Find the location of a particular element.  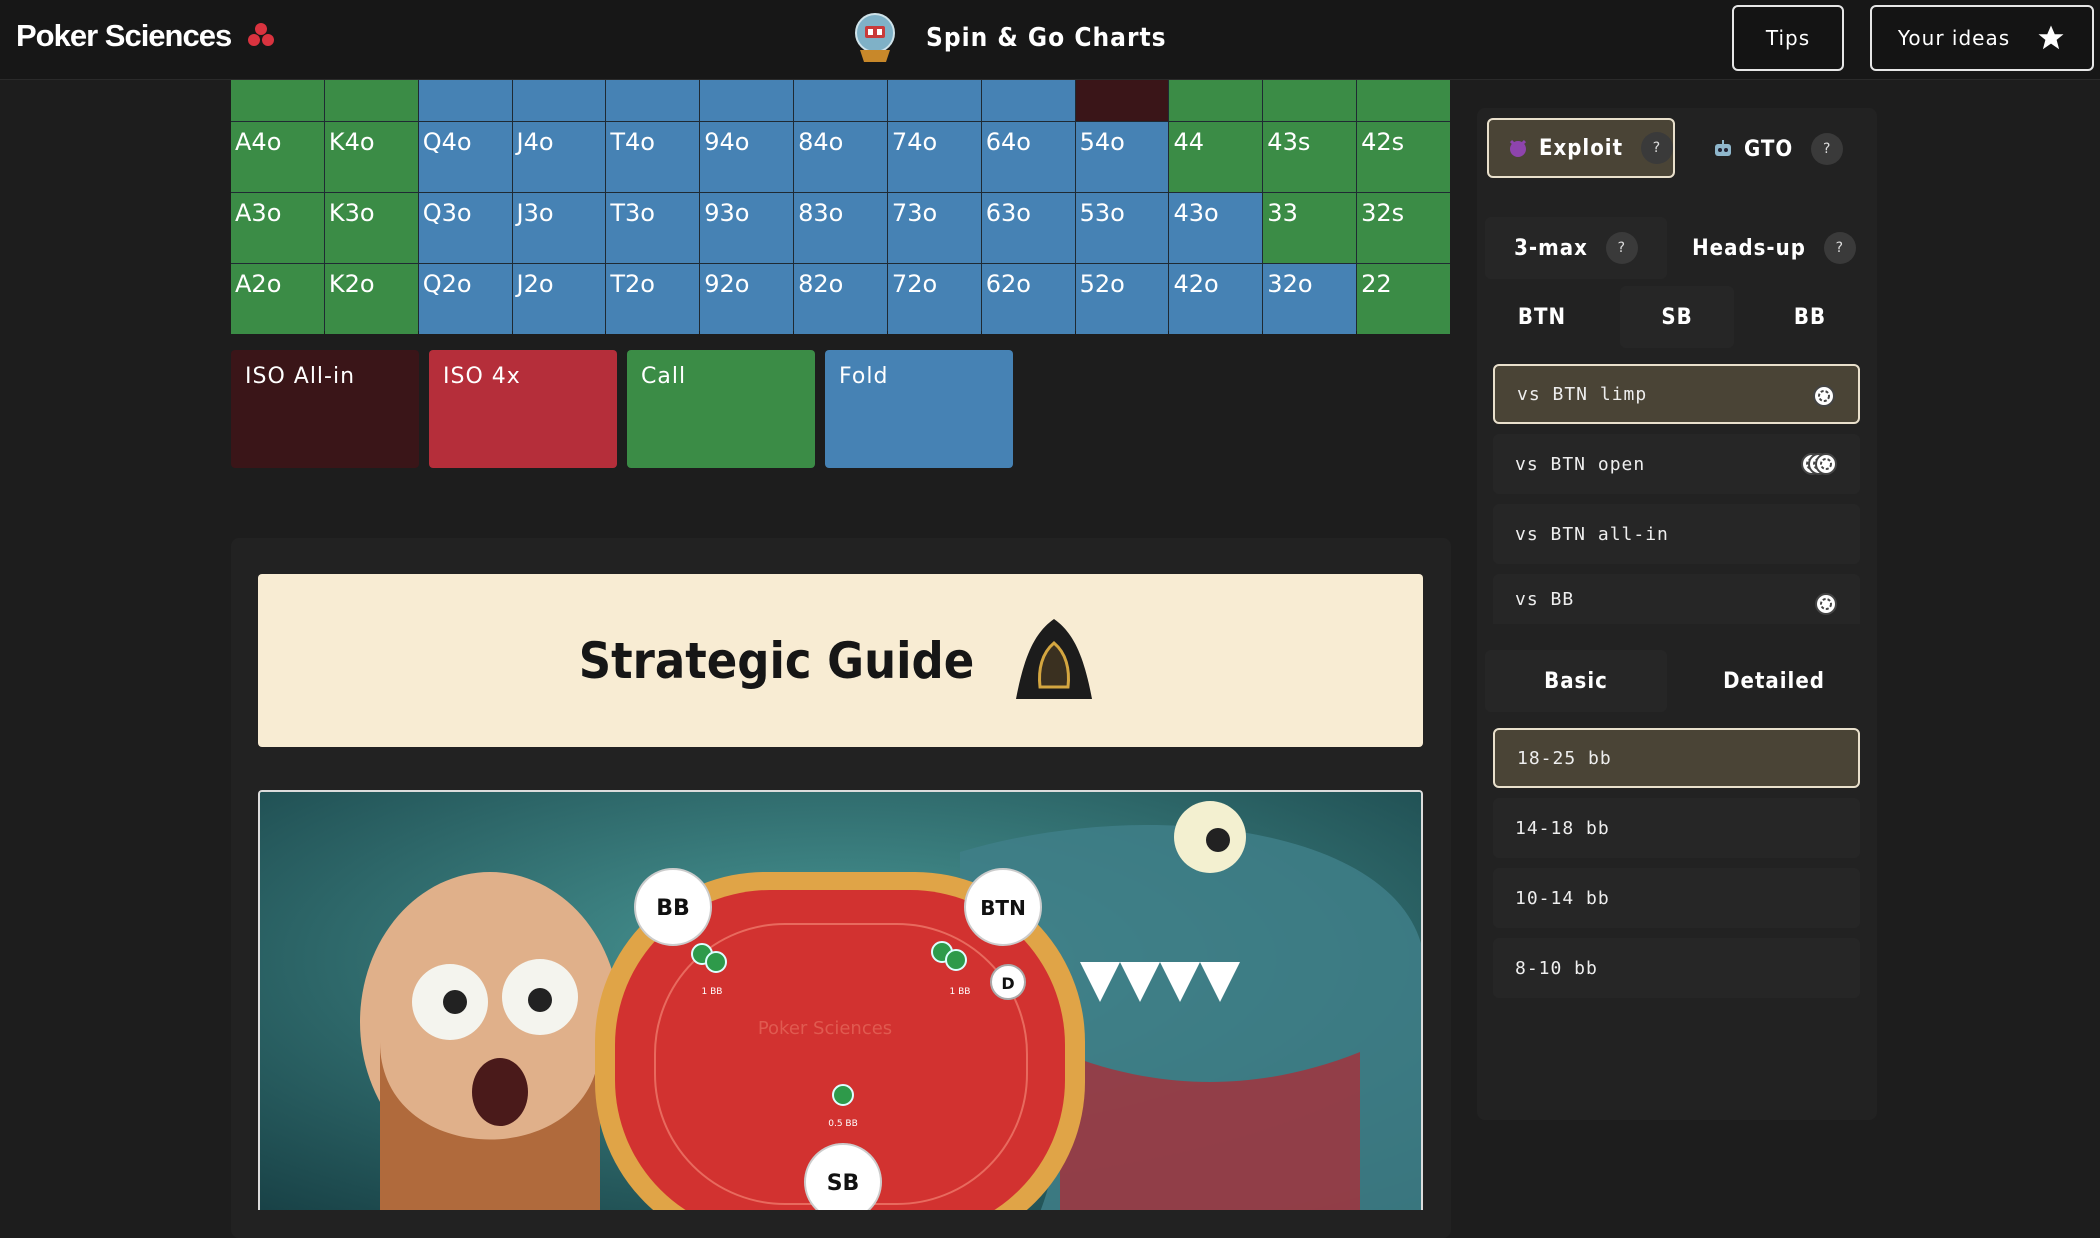

tips-button: Tips is located at coordinates (1788, 38).